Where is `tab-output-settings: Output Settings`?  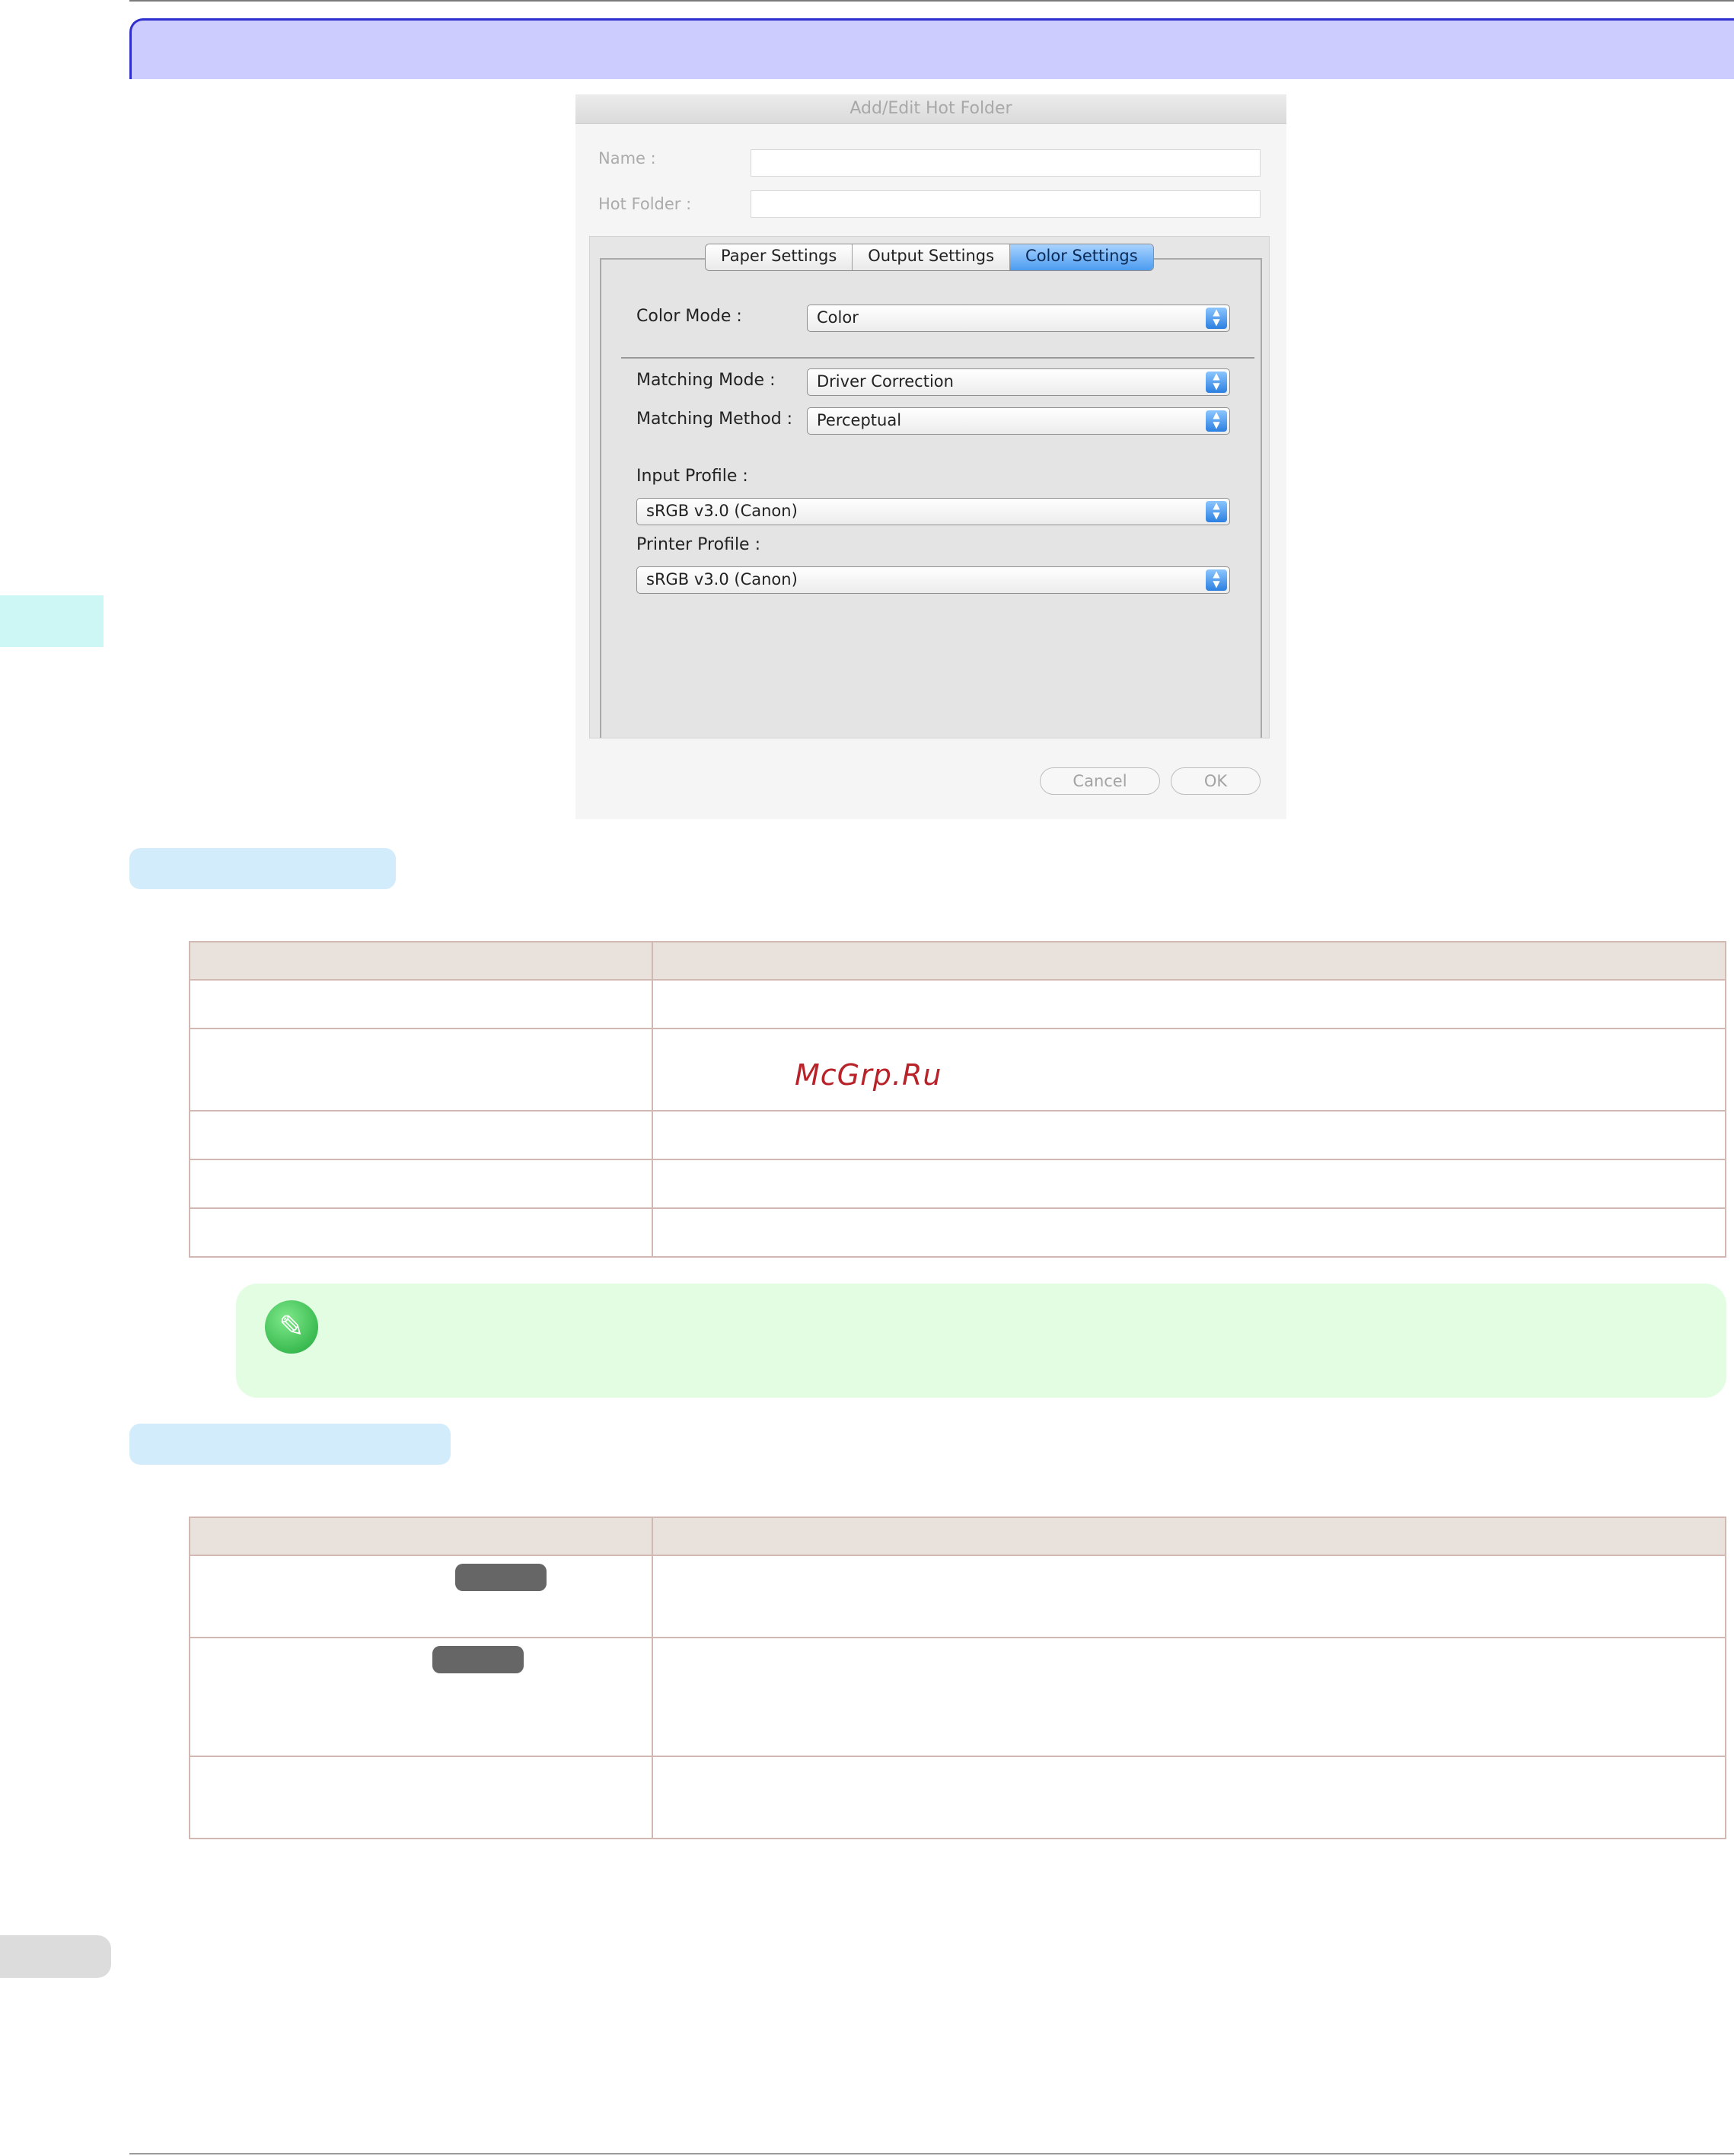 tab-output-settings: Output Settings is located at coordinates (932, 257).